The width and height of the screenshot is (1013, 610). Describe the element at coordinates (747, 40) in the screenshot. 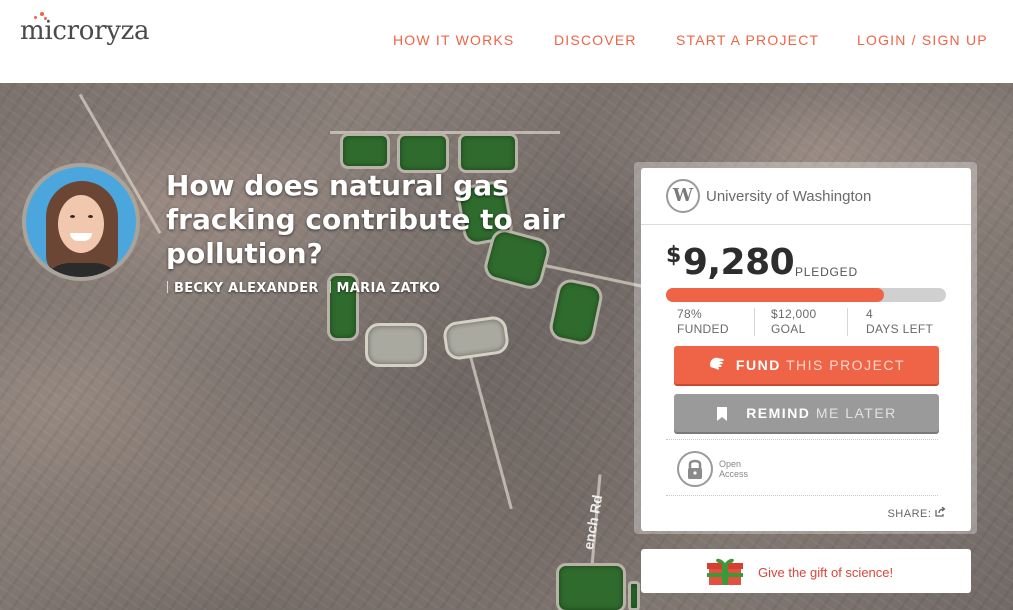

I see `nav-start-project: START A PROJECT` at that location.